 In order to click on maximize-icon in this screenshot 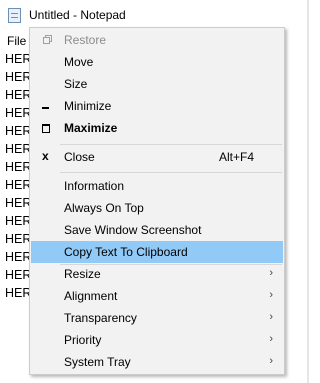, I will do `click(48, 128)`.